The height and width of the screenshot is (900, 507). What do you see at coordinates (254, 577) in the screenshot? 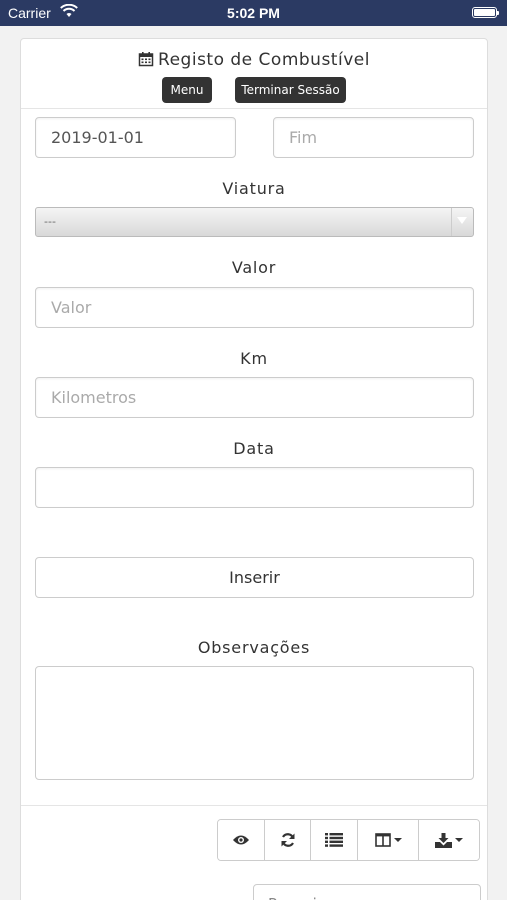
I see `insert-button: Inserir` at bounding box center [254, 577].